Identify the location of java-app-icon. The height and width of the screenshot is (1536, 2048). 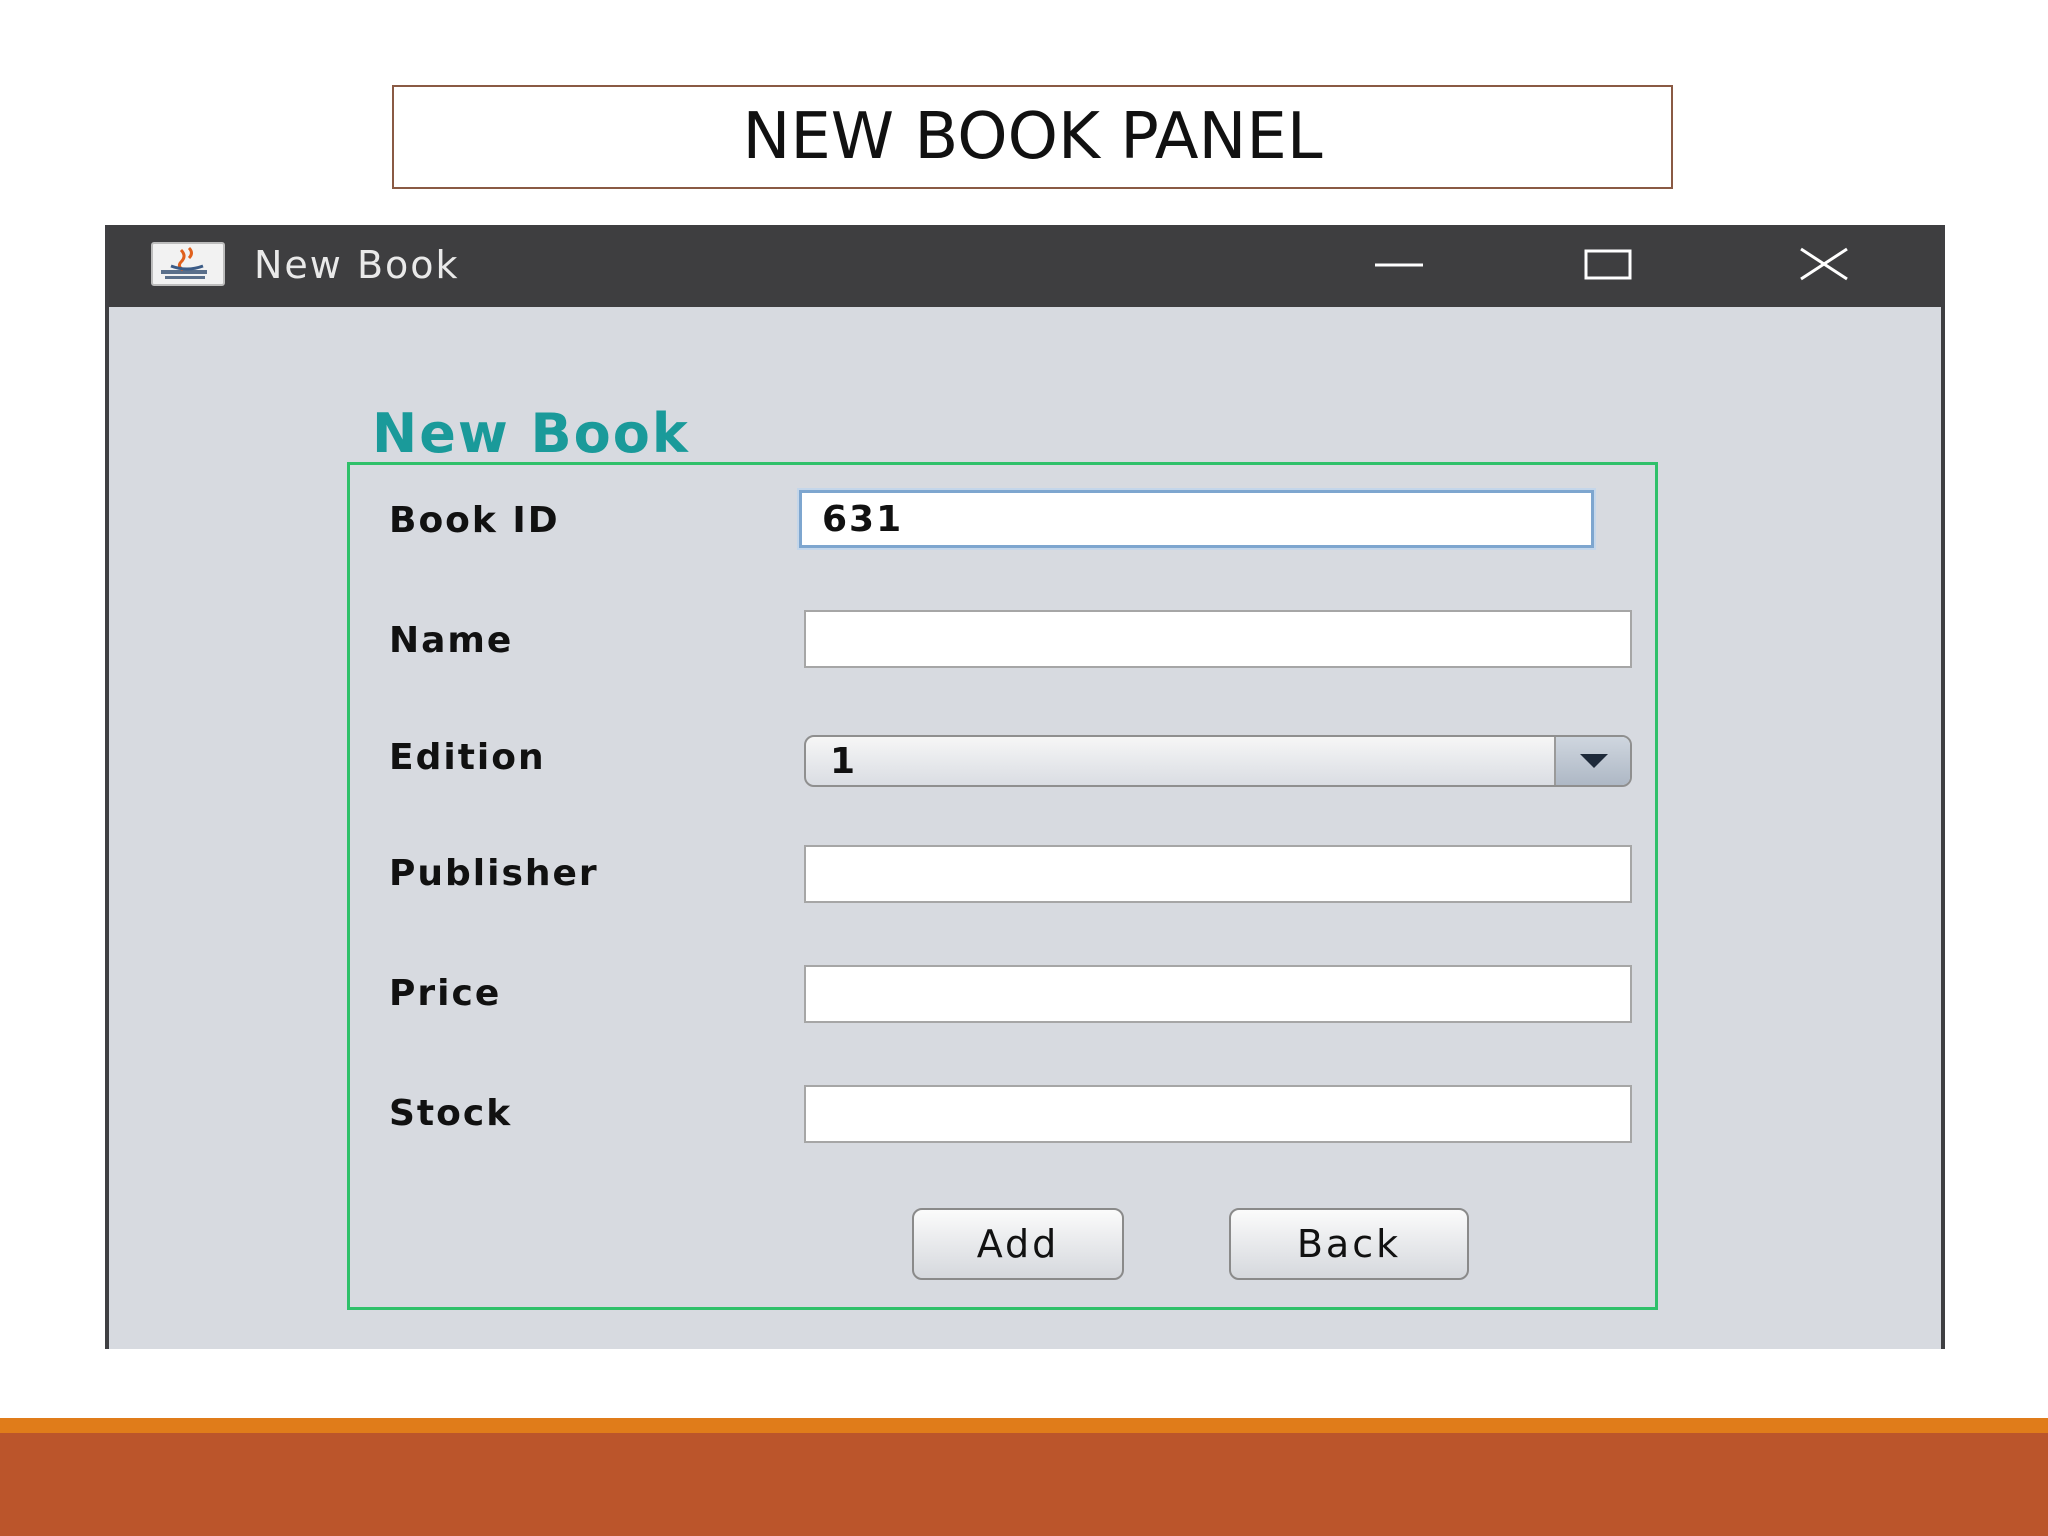
(188, 264).